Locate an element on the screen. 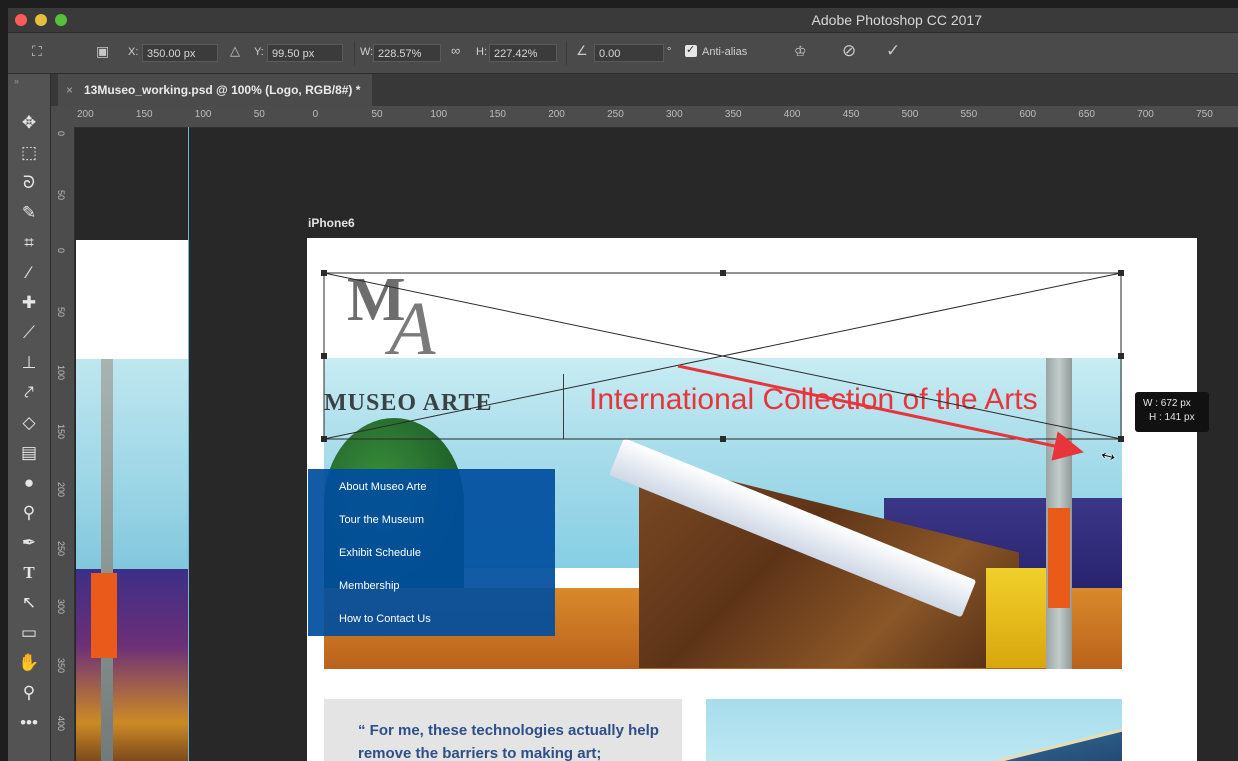  ruler-tick-label: 500 is located at coordinates (910, 114).